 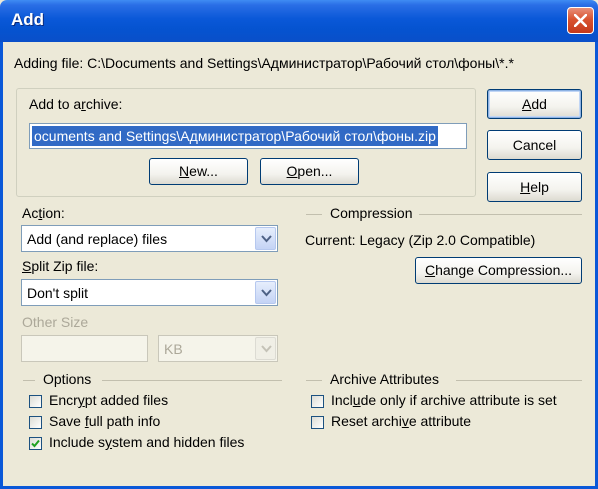 I want to click on add-to-archive-label: Add to archive:, so click(x=76, y=104).